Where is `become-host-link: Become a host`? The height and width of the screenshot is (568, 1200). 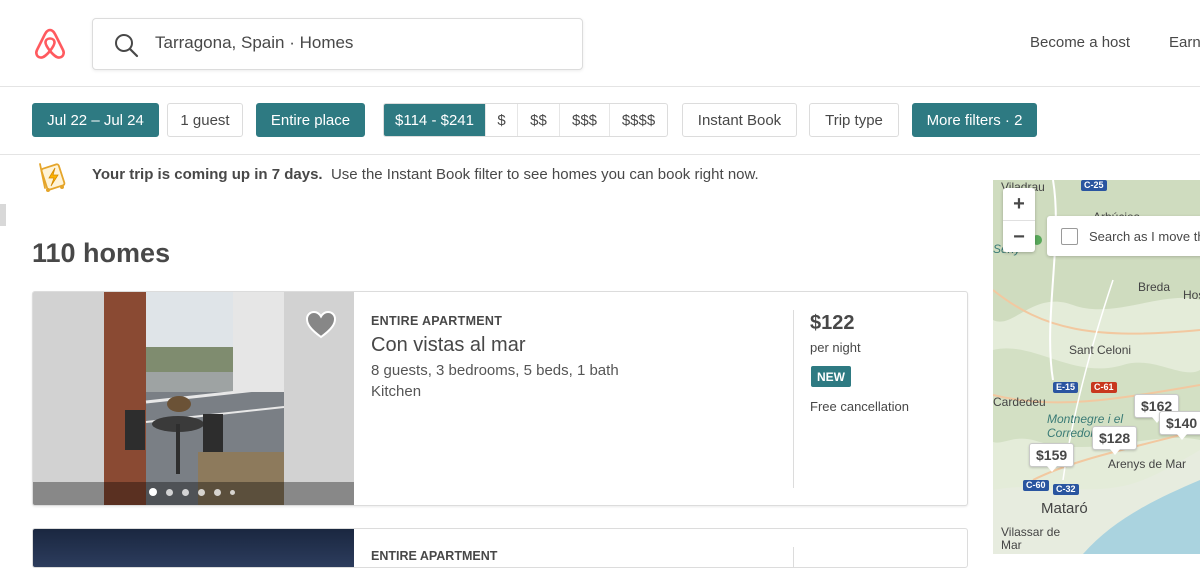
become-host-link: Become a host is located at coordinates (1080, 42).